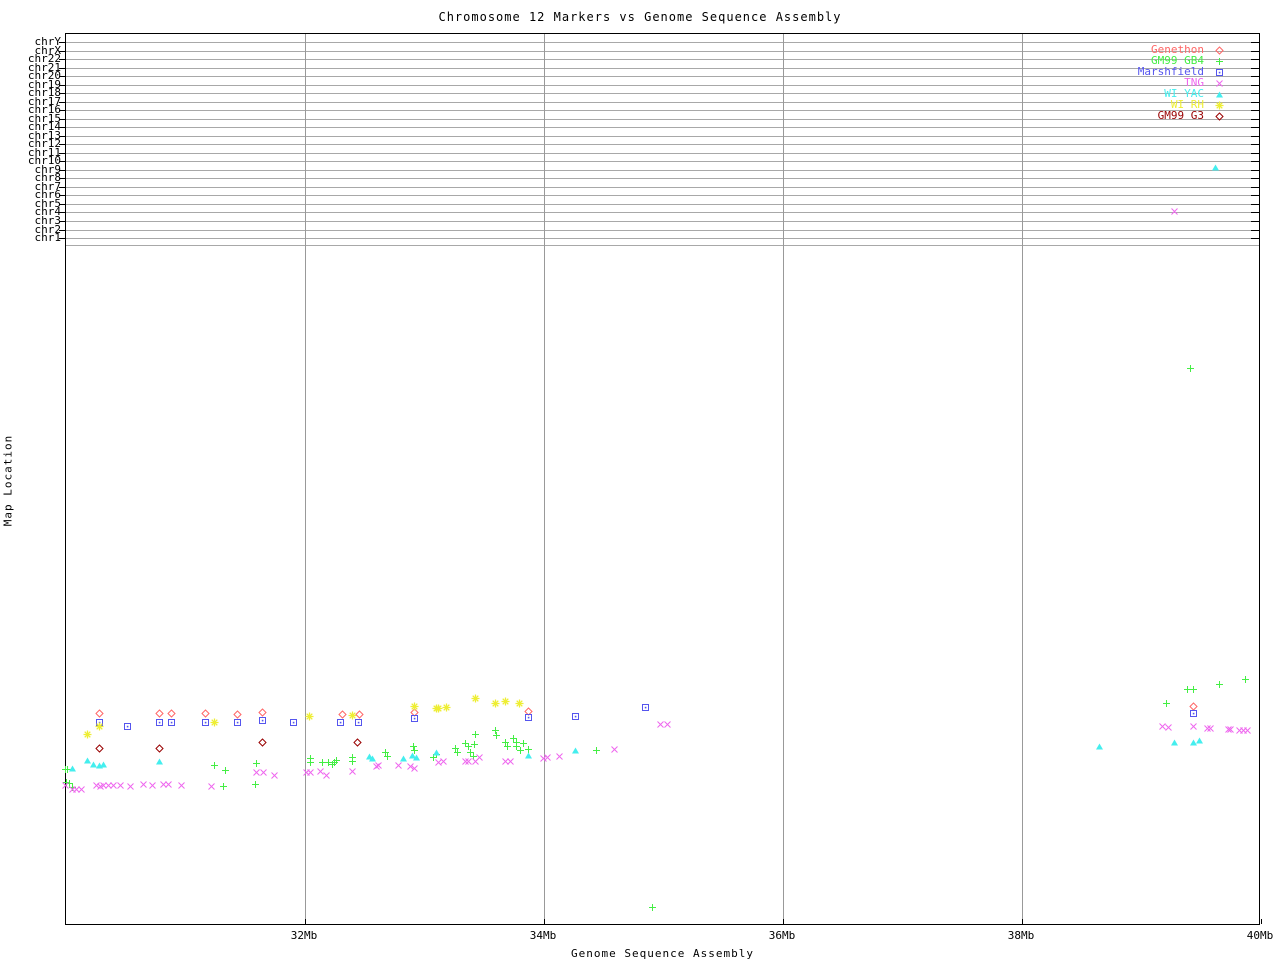  I want to click on legend-item: WI RH, so click(1202, 102).